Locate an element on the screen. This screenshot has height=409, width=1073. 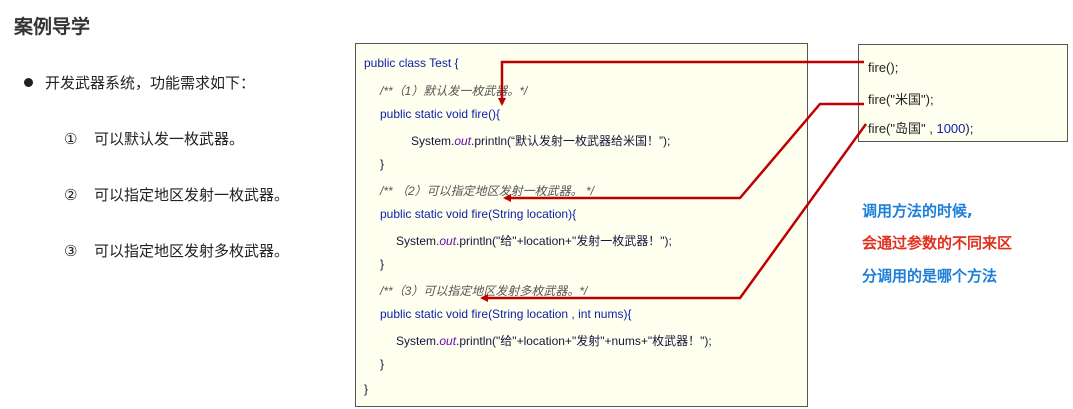
code-class-close: } is located at coordinates (366, 389).